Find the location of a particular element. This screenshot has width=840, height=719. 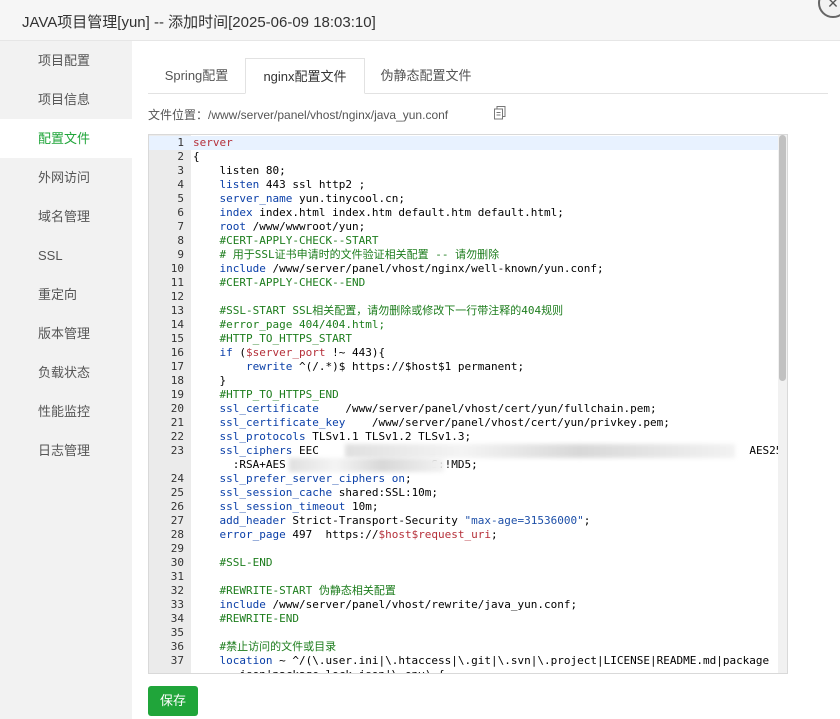

line-code: server_name yun.tinycool.cn; is located at coordinates (312, 198).